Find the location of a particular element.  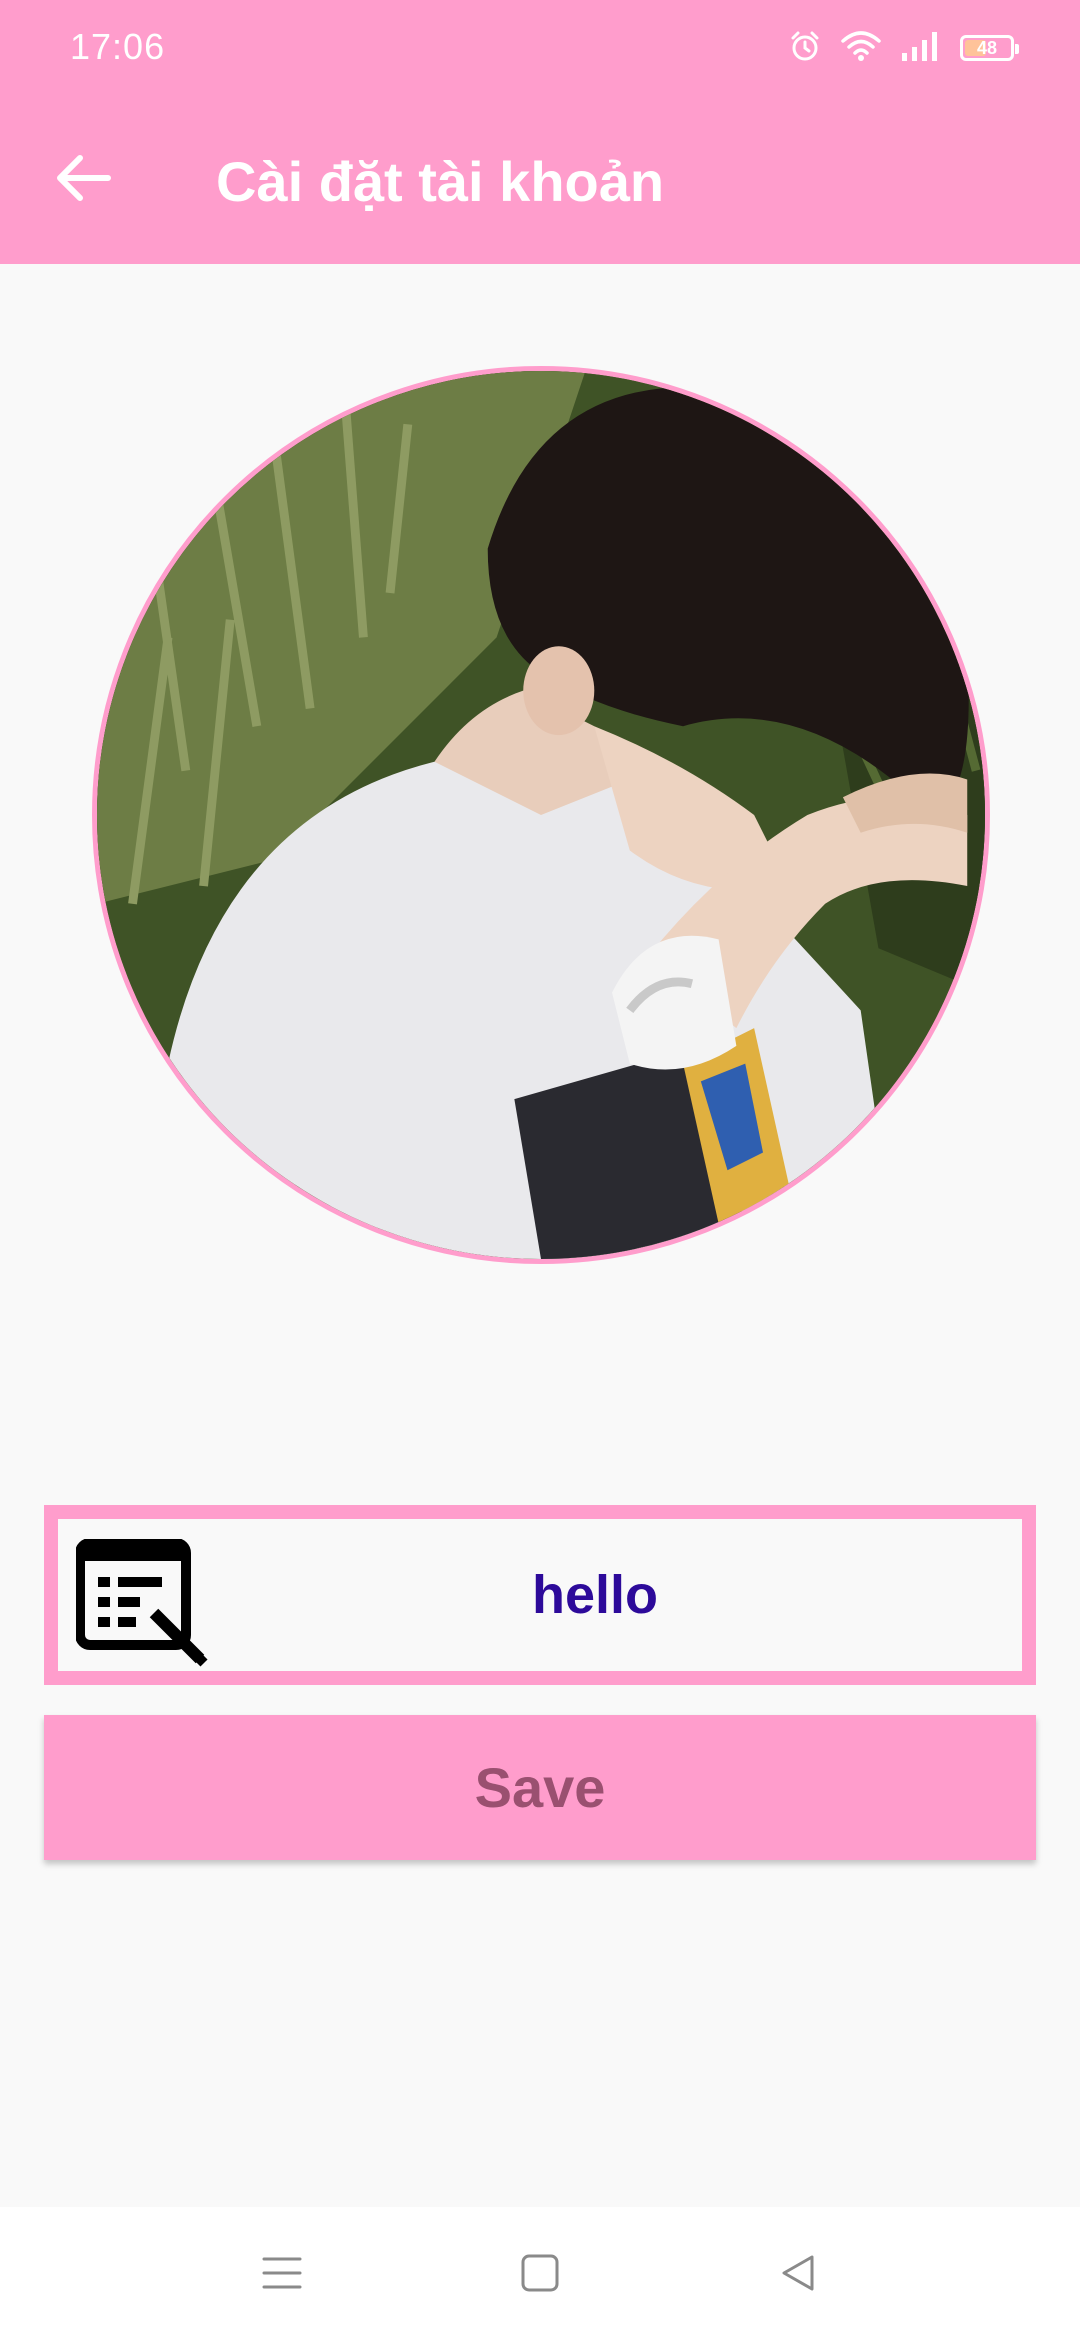

battery-icon: 48 is located at coordinates (989, 48).